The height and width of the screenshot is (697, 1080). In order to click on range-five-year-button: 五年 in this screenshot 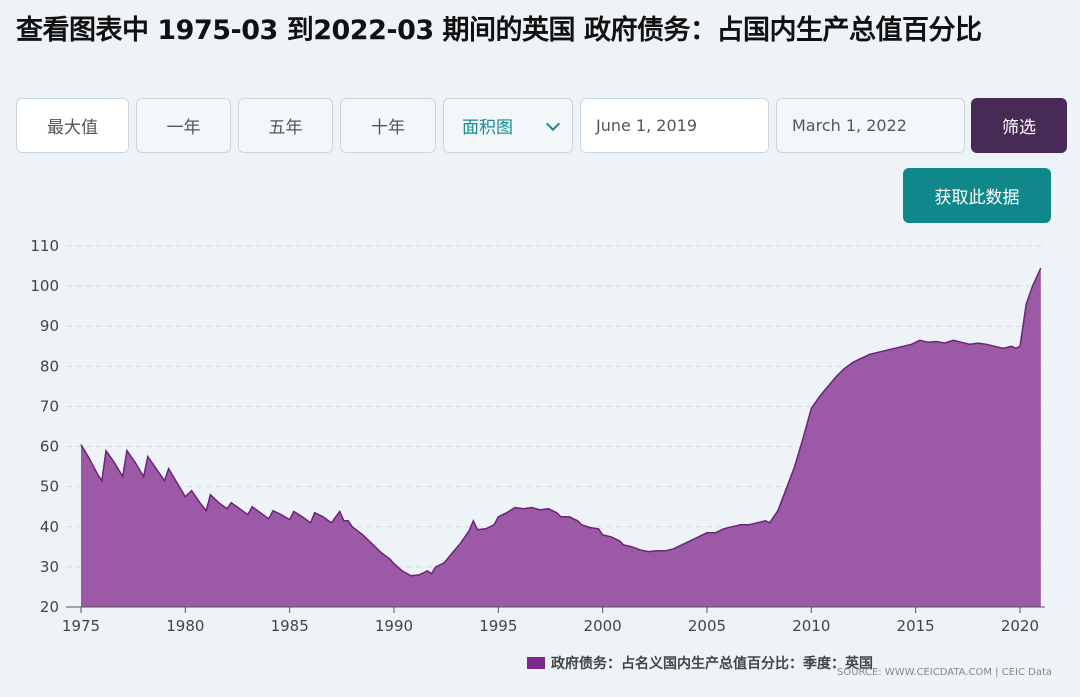, I will do `click(285, 125)`.